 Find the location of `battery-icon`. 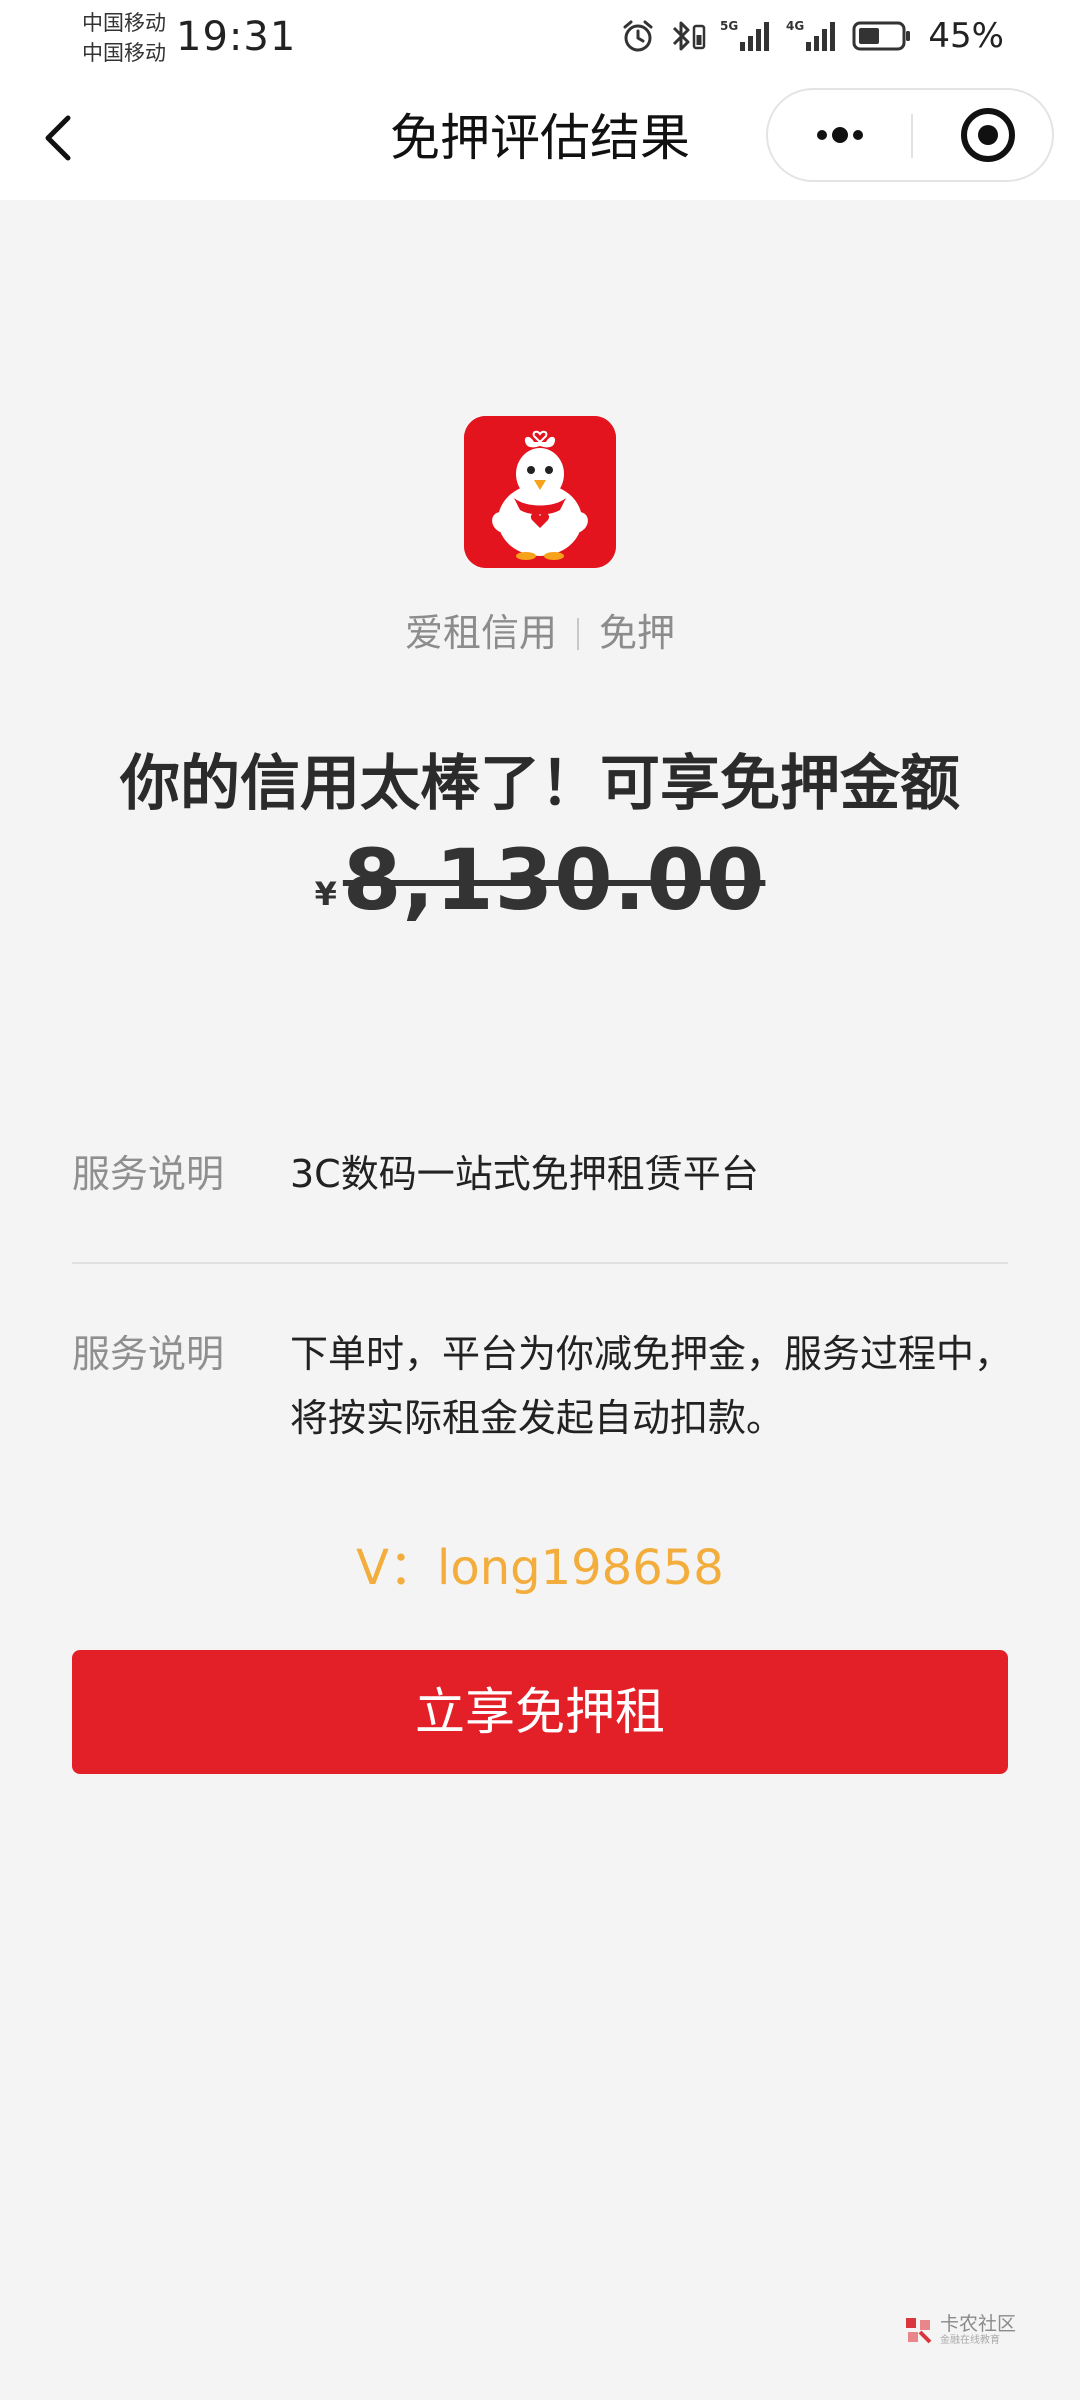

battery-icon is located at coordinates (881, 36).